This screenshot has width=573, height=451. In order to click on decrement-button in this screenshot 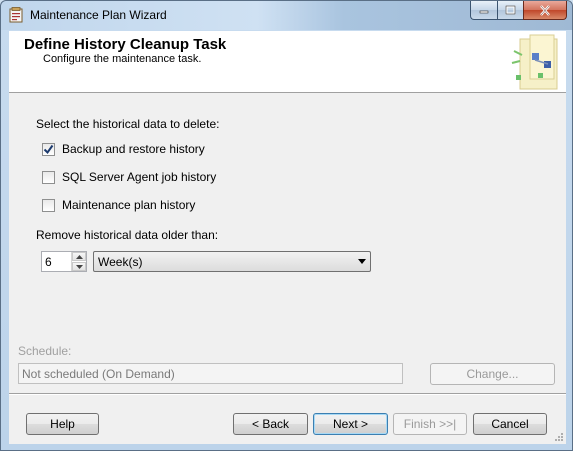, I will do `click(79, 266)`.